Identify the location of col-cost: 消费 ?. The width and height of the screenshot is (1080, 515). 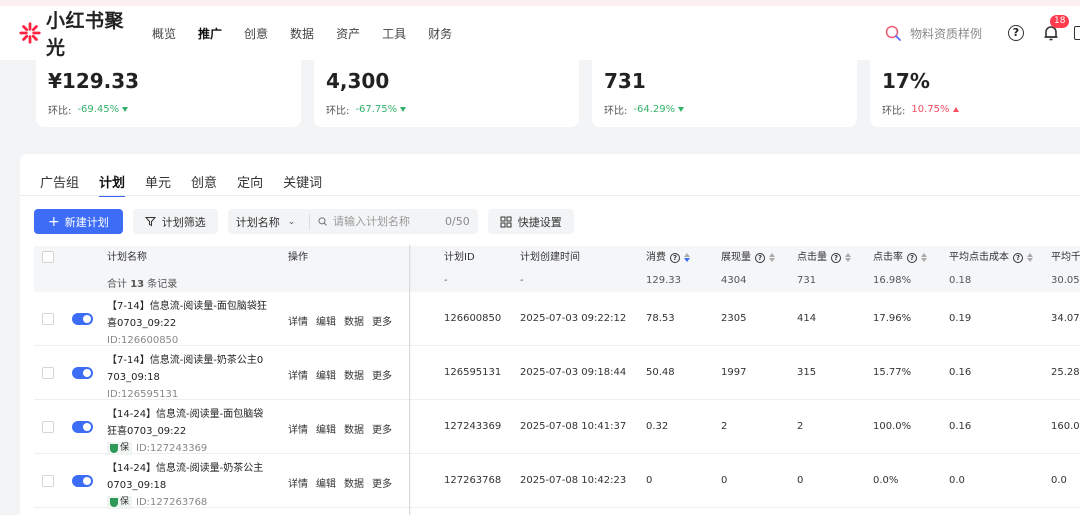
(668, 257).